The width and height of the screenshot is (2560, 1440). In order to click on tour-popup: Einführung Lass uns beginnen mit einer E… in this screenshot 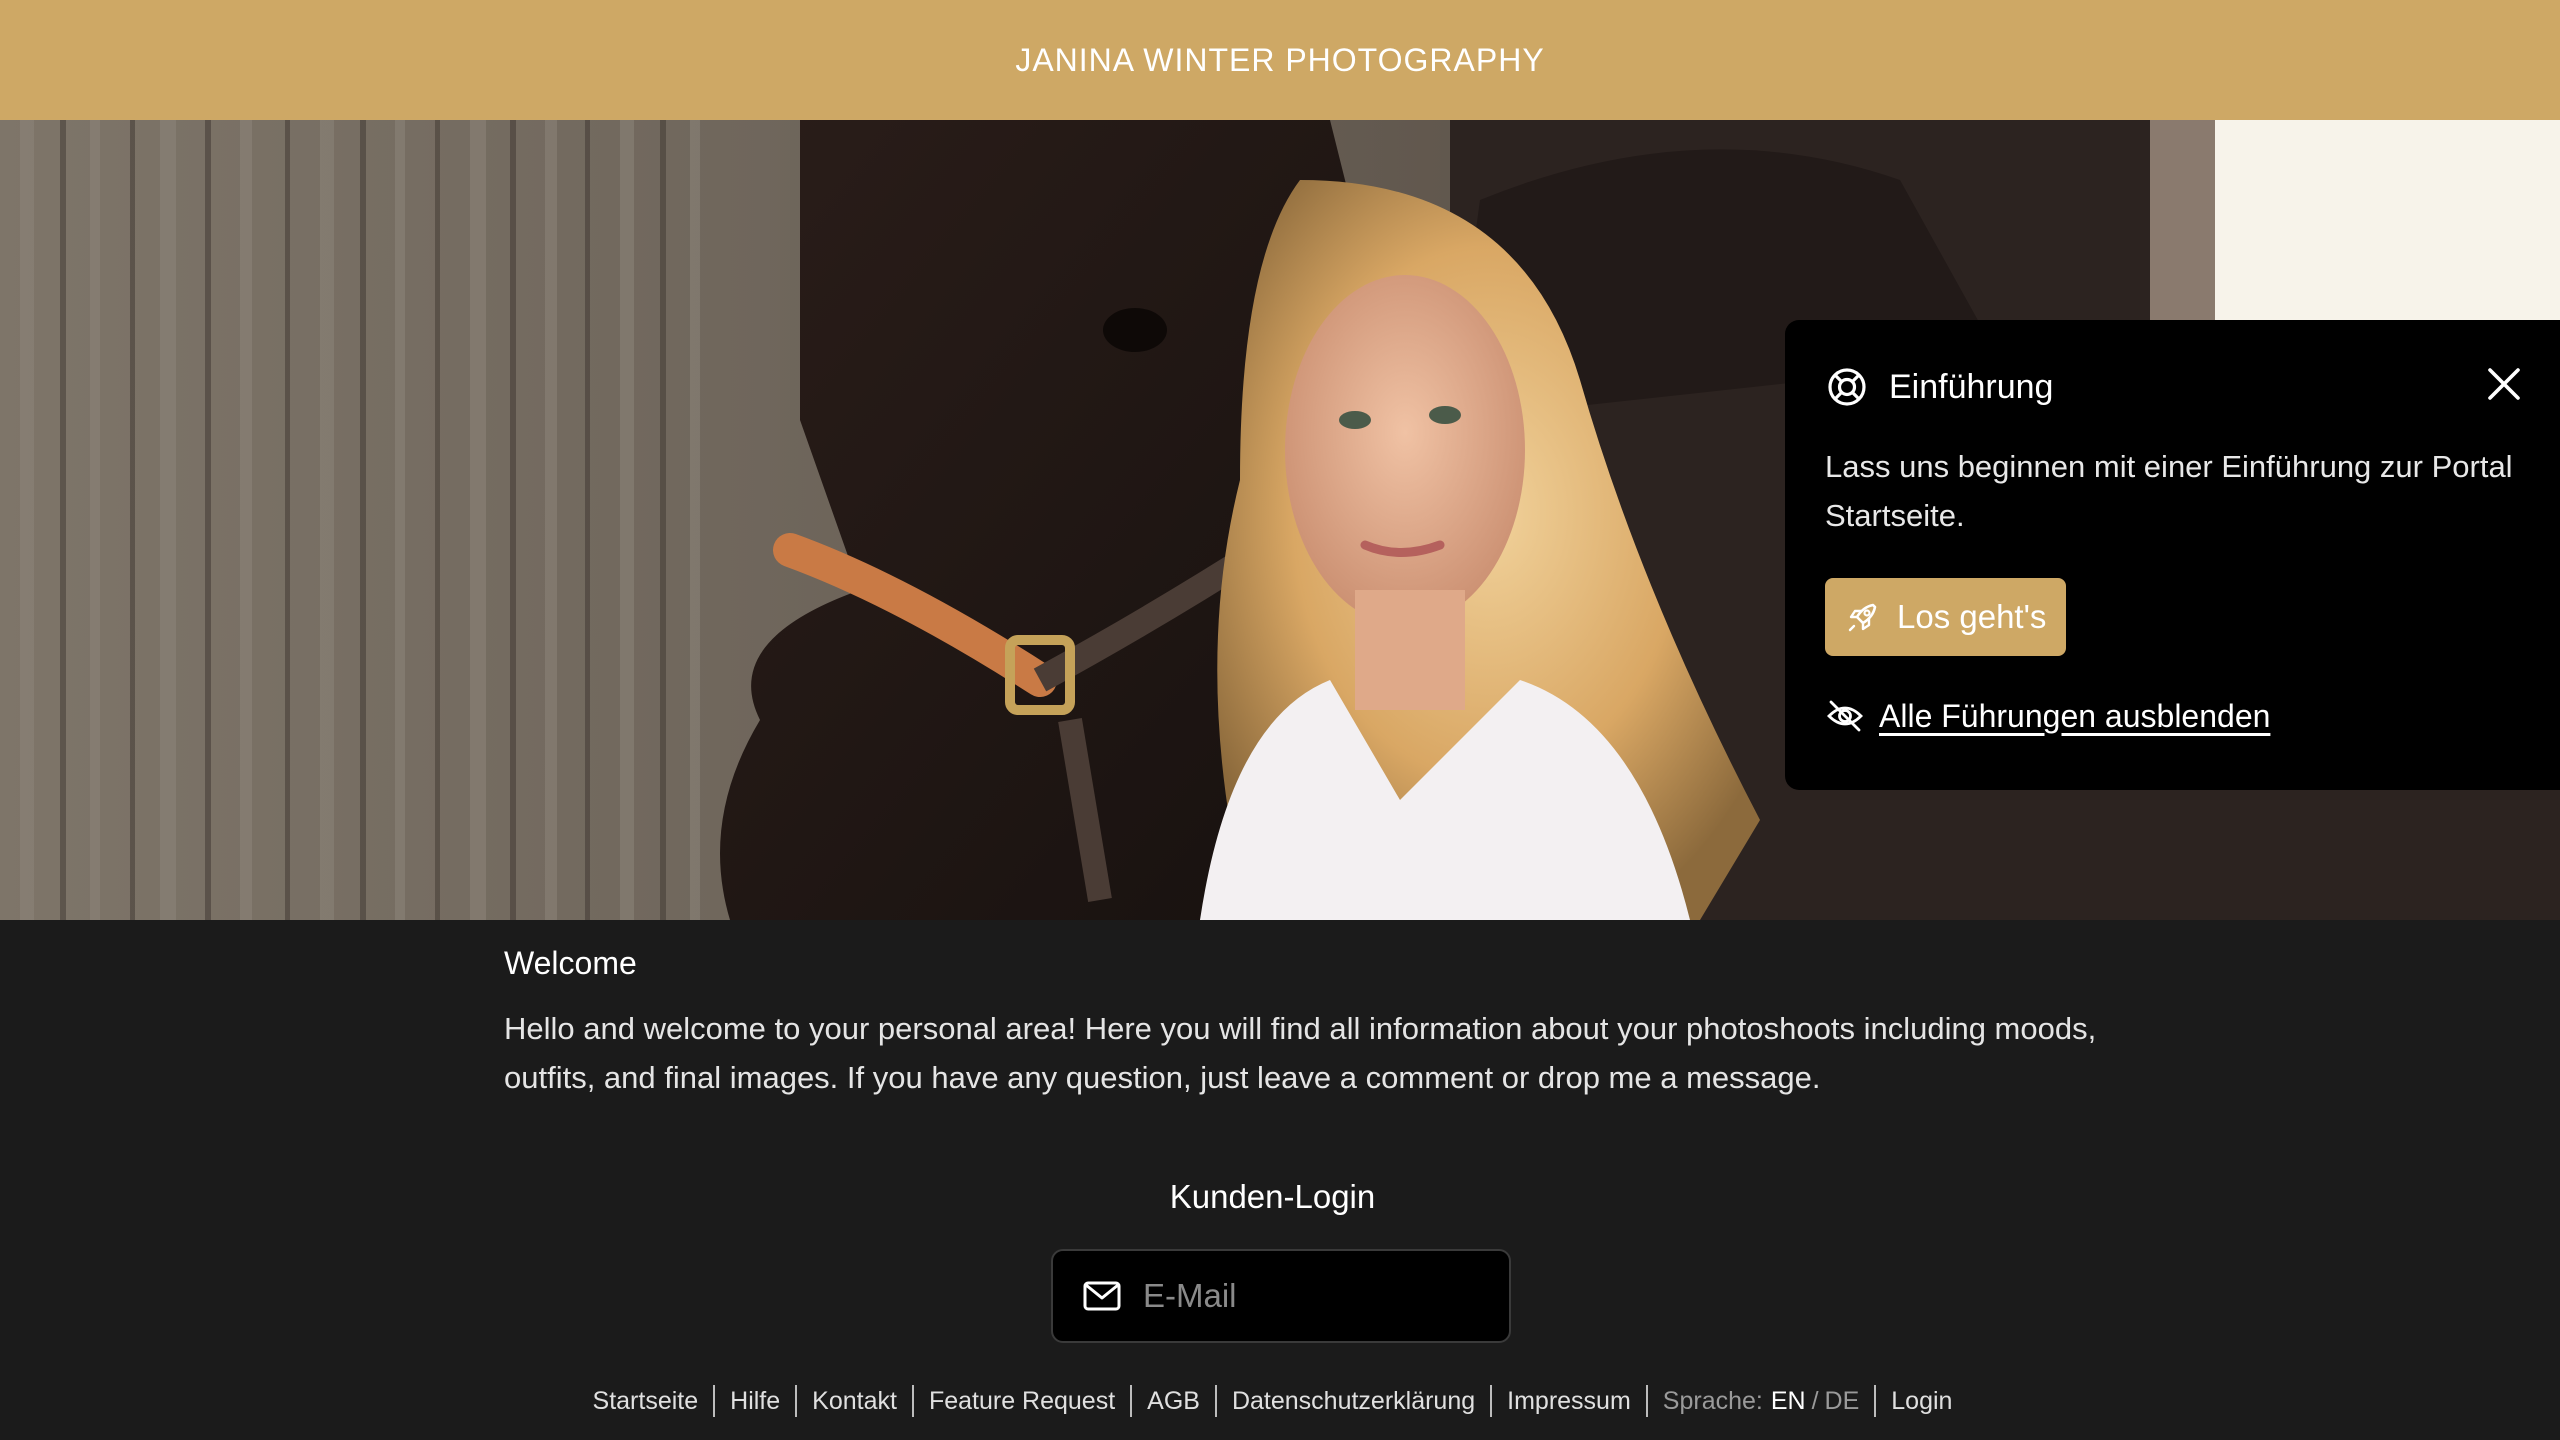, I will do `click(2172, 555)`.